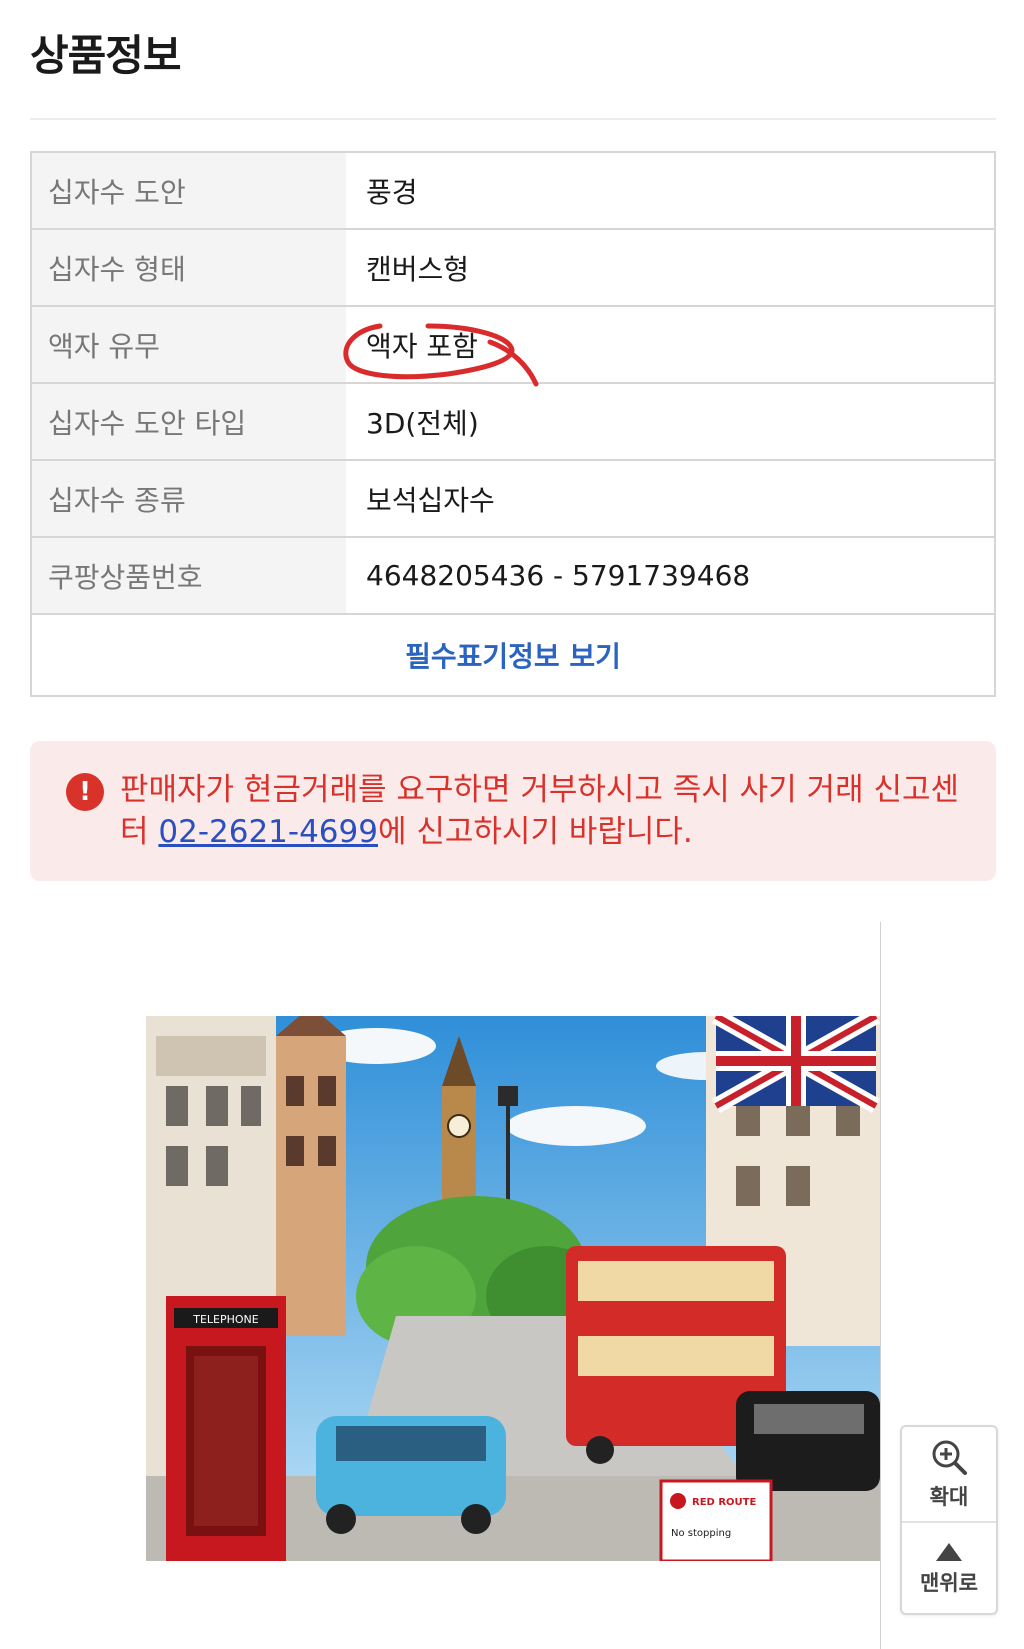 This screenshot has width=1024, height=1649. I want to click on title-divider, so click(513, 119).